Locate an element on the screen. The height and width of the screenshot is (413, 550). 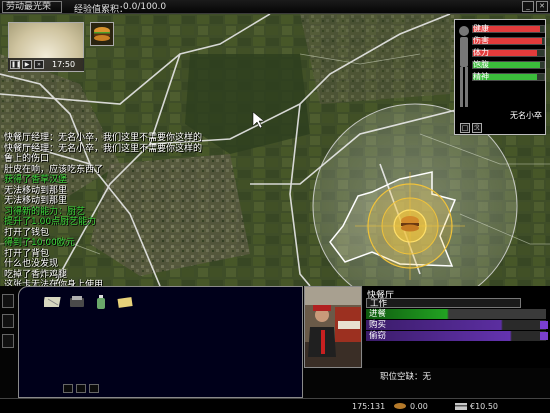
stat-bar: 伤害 is located at coordinates (508, 41).